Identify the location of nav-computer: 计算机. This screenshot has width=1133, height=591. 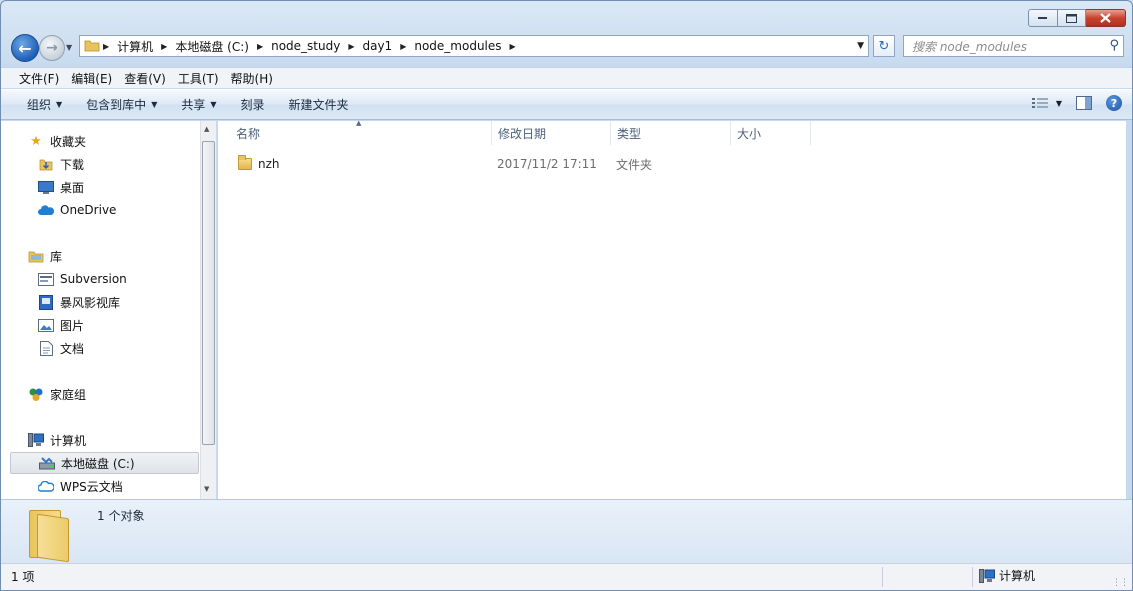
(57, 440).